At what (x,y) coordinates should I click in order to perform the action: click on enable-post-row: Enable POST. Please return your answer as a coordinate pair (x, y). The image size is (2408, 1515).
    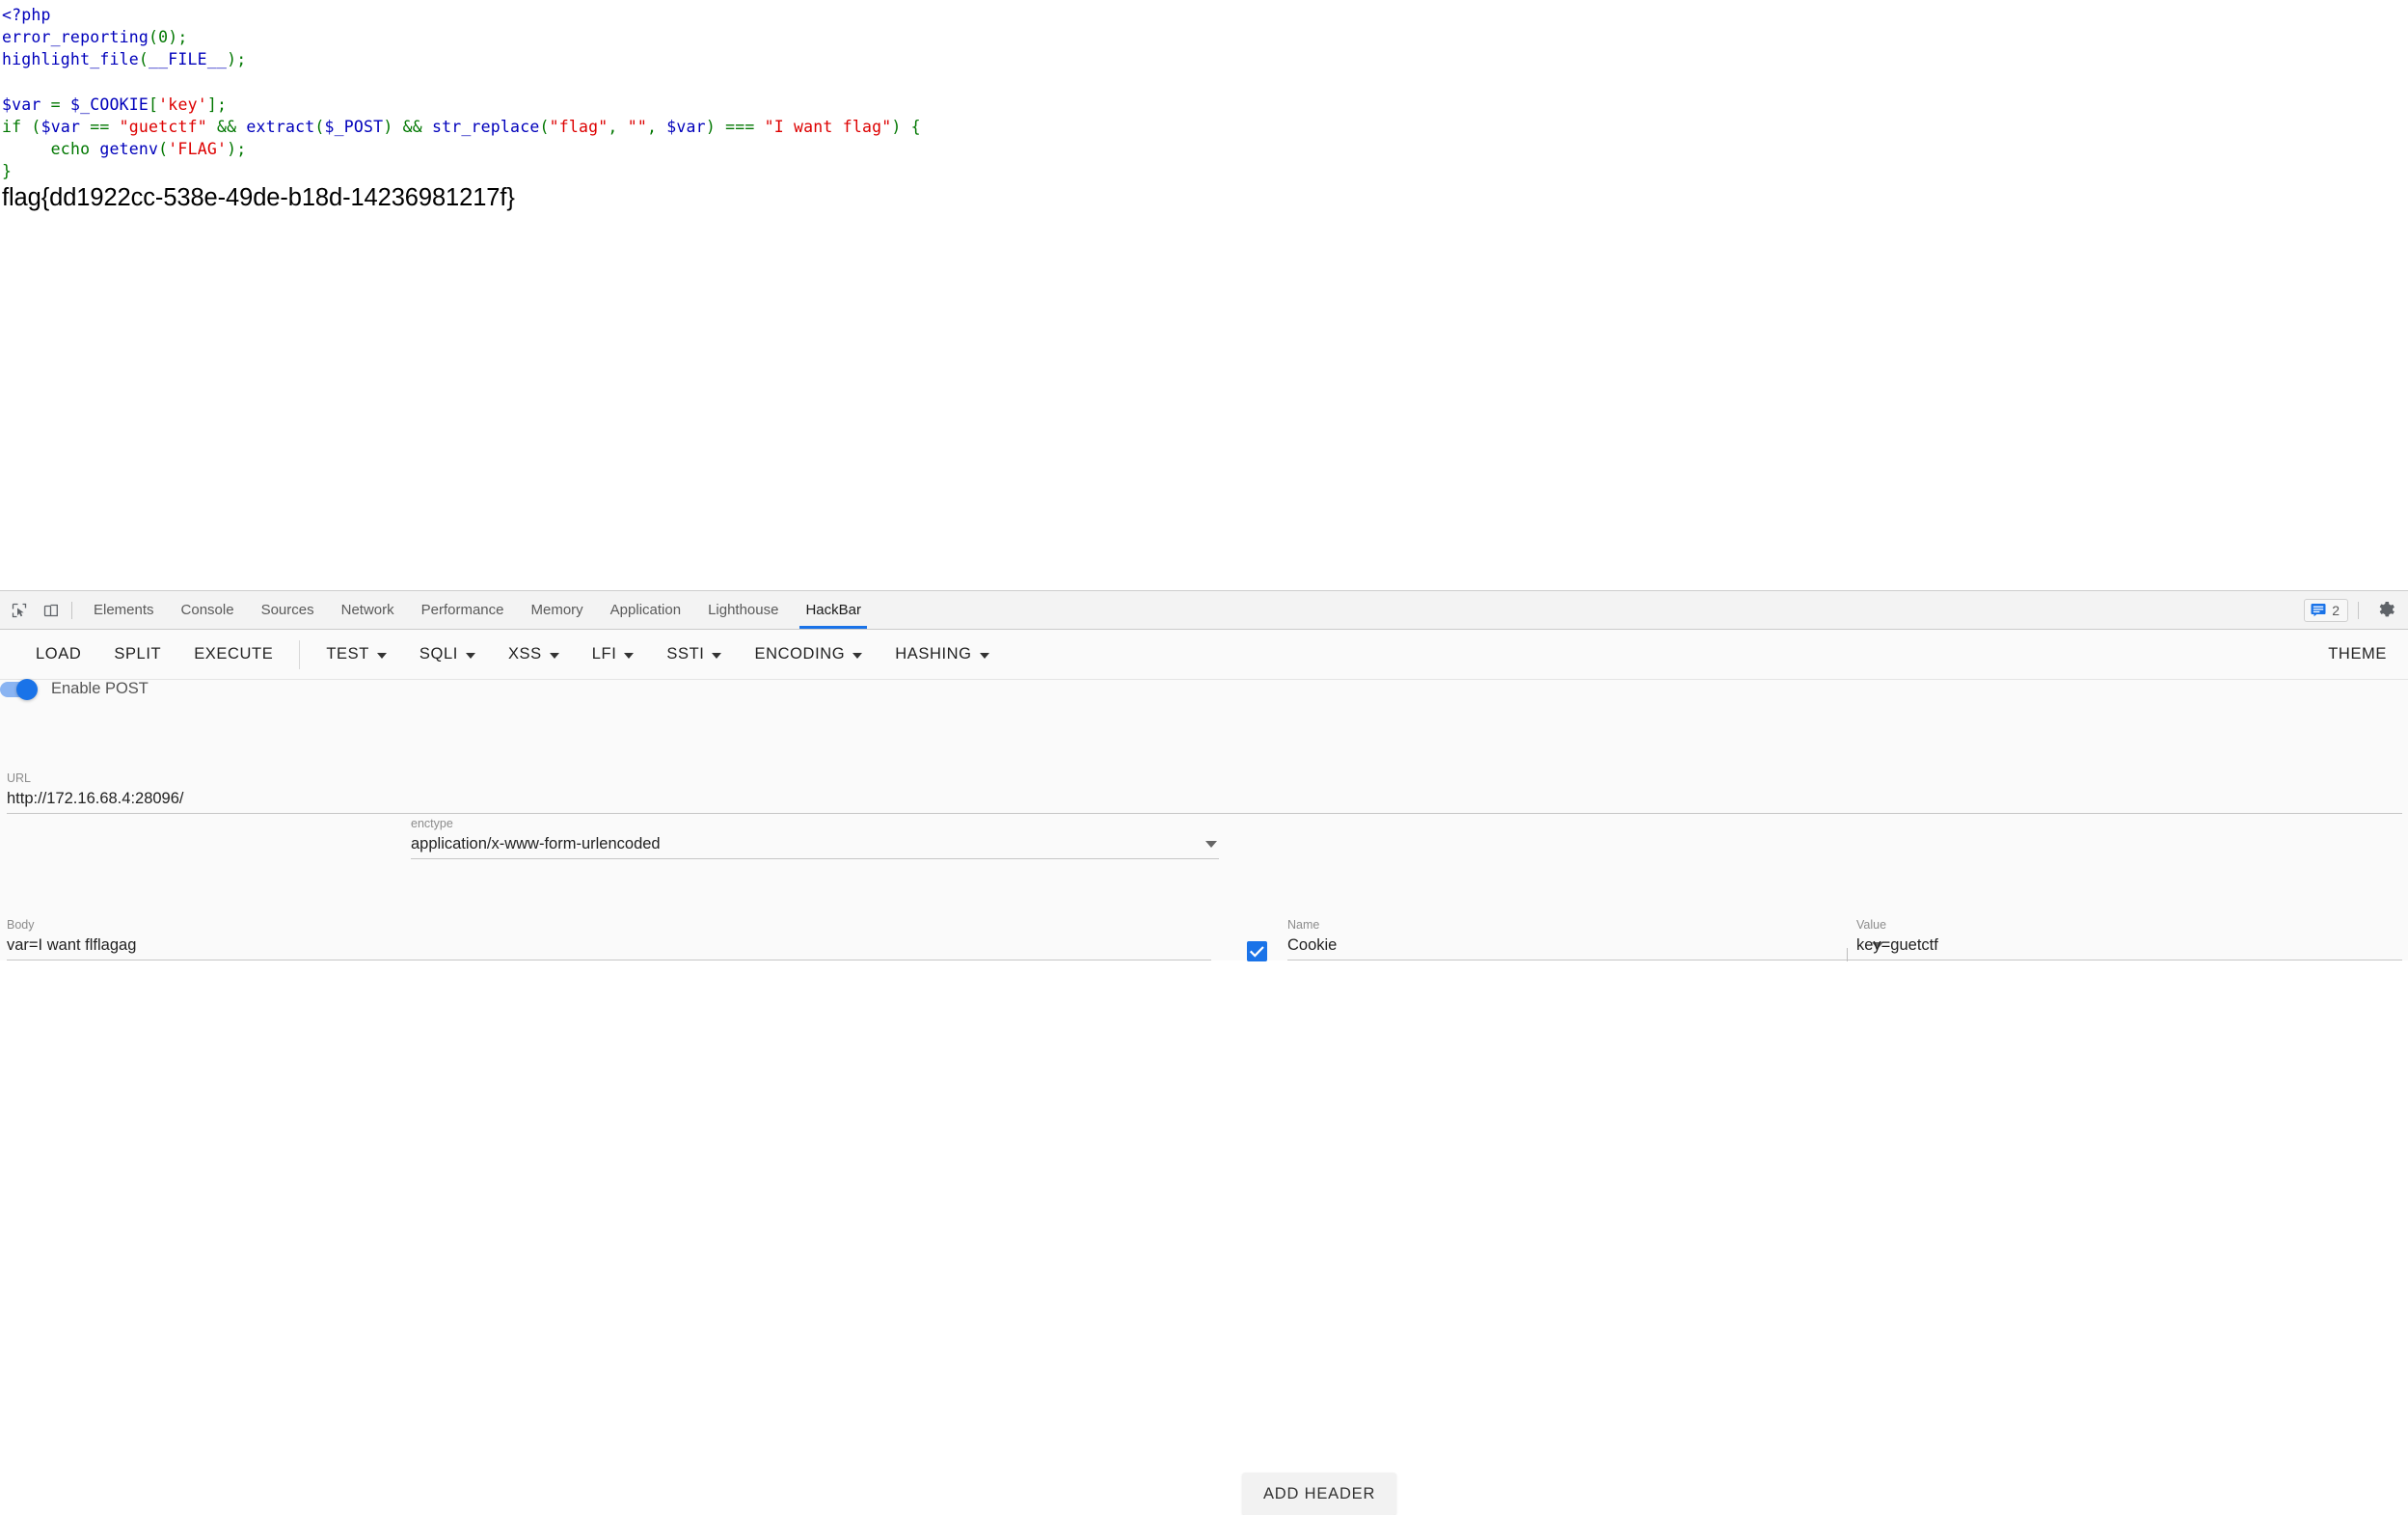
    Looking at the image, I should click on (1204, 689).